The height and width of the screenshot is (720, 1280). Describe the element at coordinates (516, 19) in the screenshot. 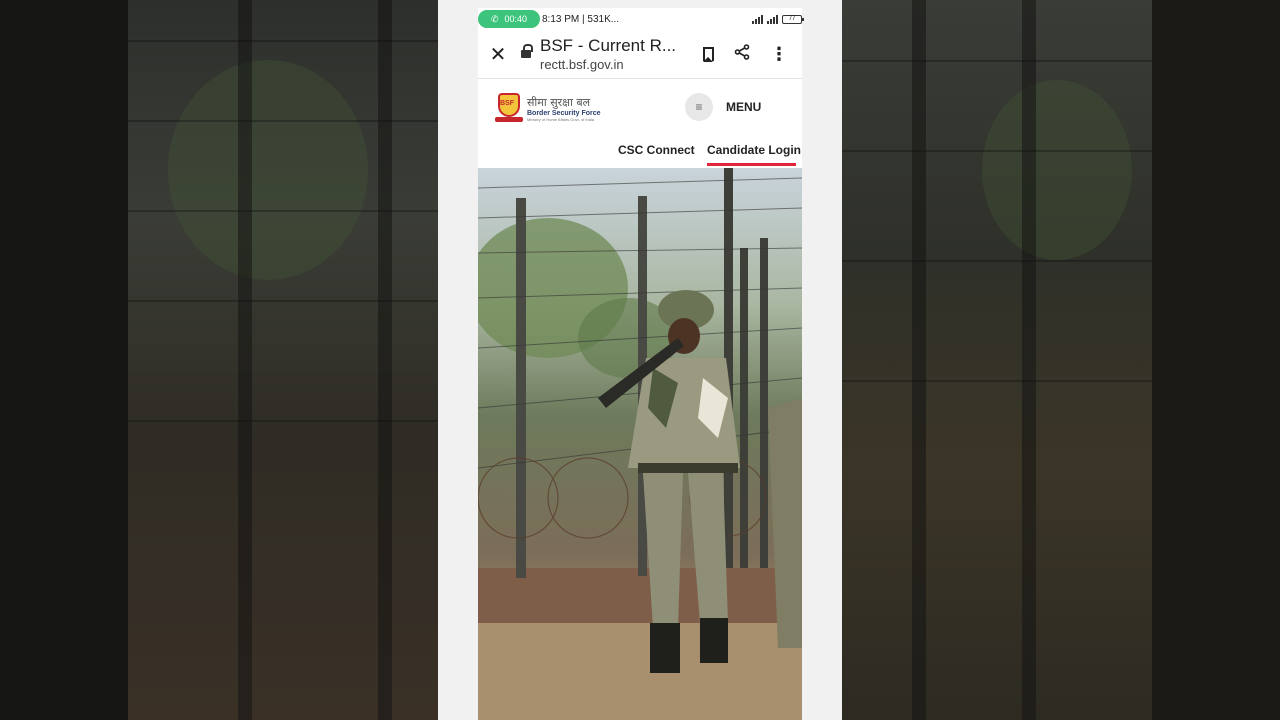

I see `call-timer: 00:40` at that location.